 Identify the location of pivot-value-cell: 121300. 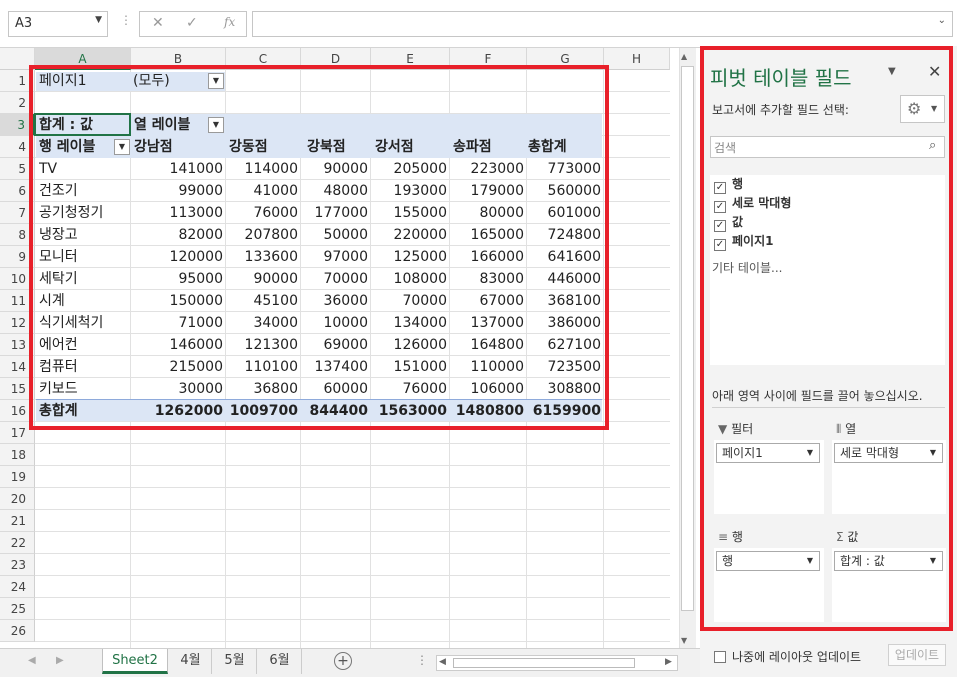
(271, 345).